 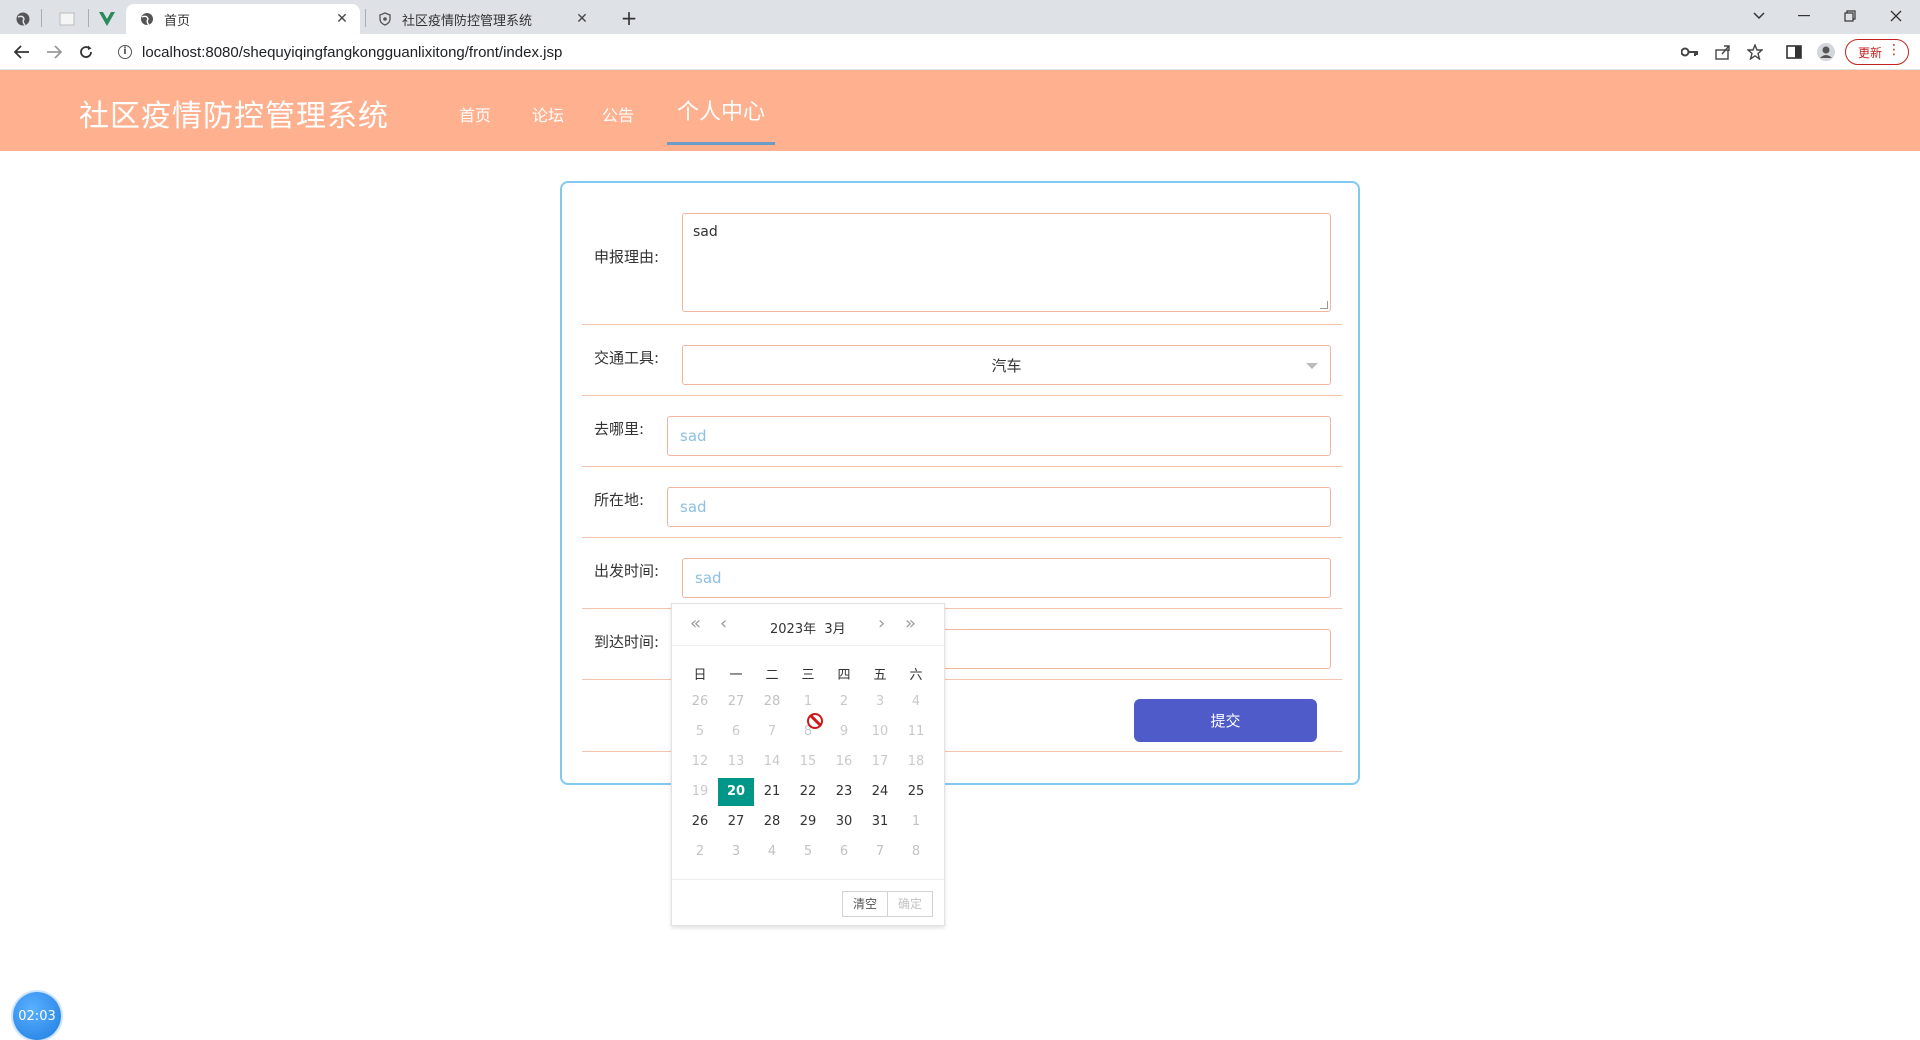 What do you see at coordinates (880, 822) in the screenshot?
I see `calendar-day: 31` at bounding box center [880, 822].